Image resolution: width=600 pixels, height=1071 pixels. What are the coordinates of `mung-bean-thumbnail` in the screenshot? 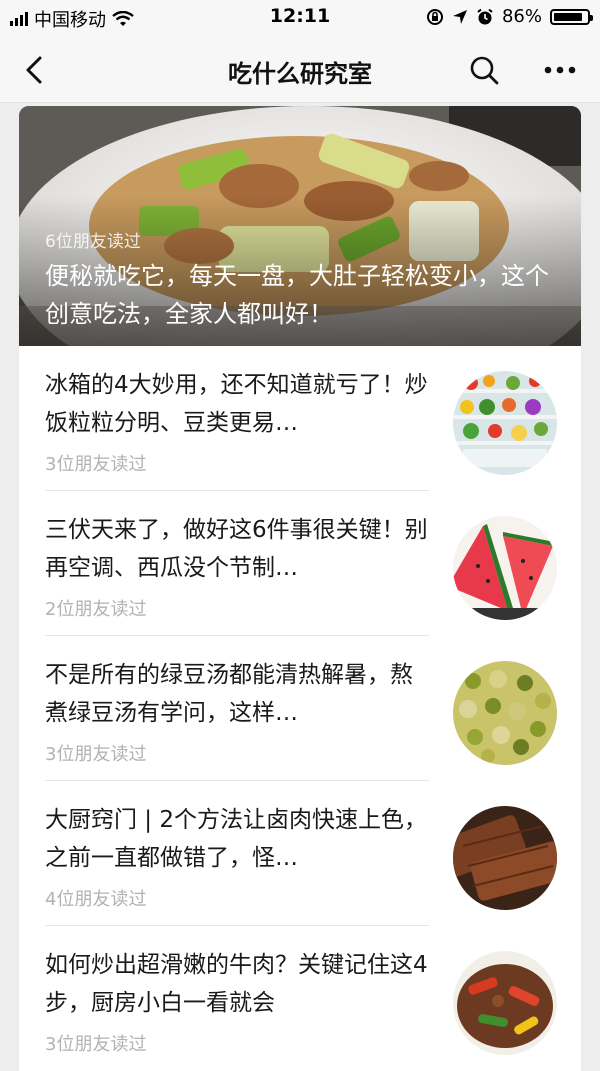 It's located at (505, 713).